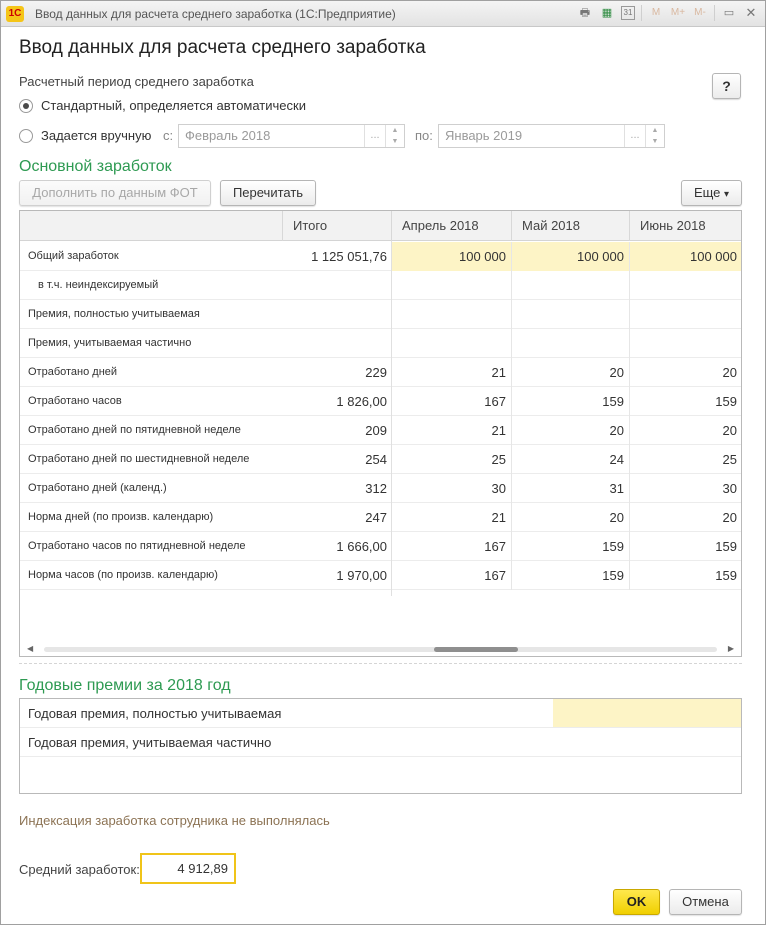 The image size is (766, 925). I want to click on ok-button: OK, so click(636, 902).